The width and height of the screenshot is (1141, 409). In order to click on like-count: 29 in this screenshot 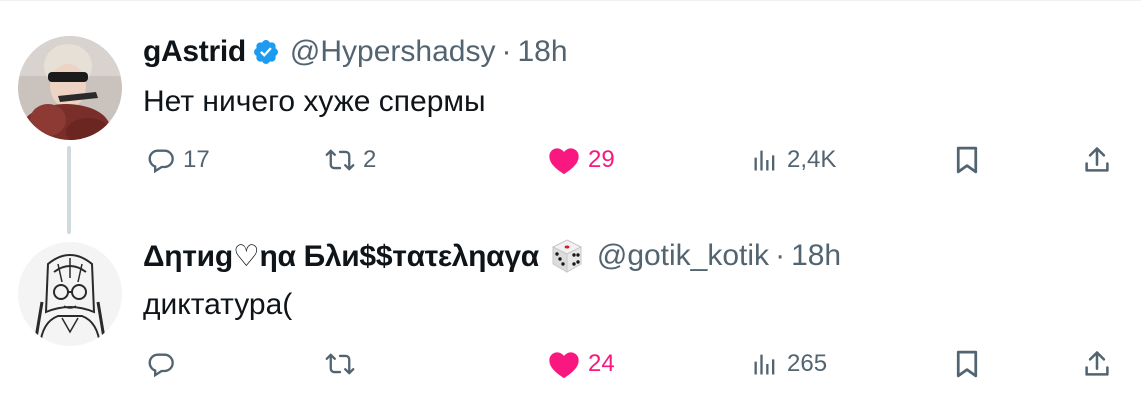, I will do `click(601, 159)`.